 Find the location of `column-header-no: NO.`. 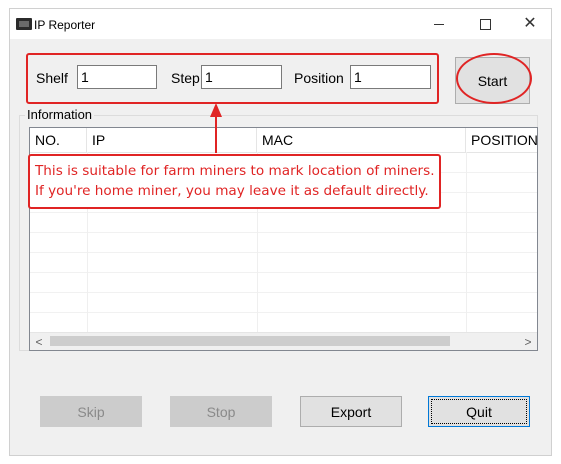

column-header-no: NO. is located at coordinates (58, 140).